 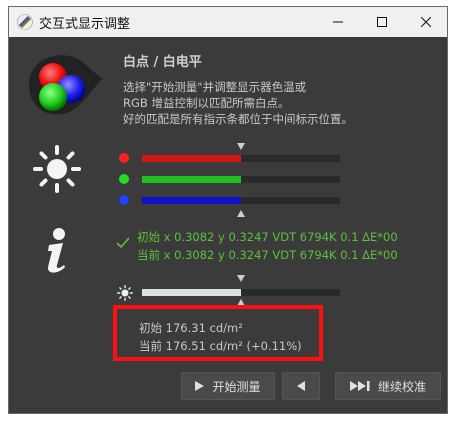 I want to click on luminance-bar, so click(x=241, y=292).